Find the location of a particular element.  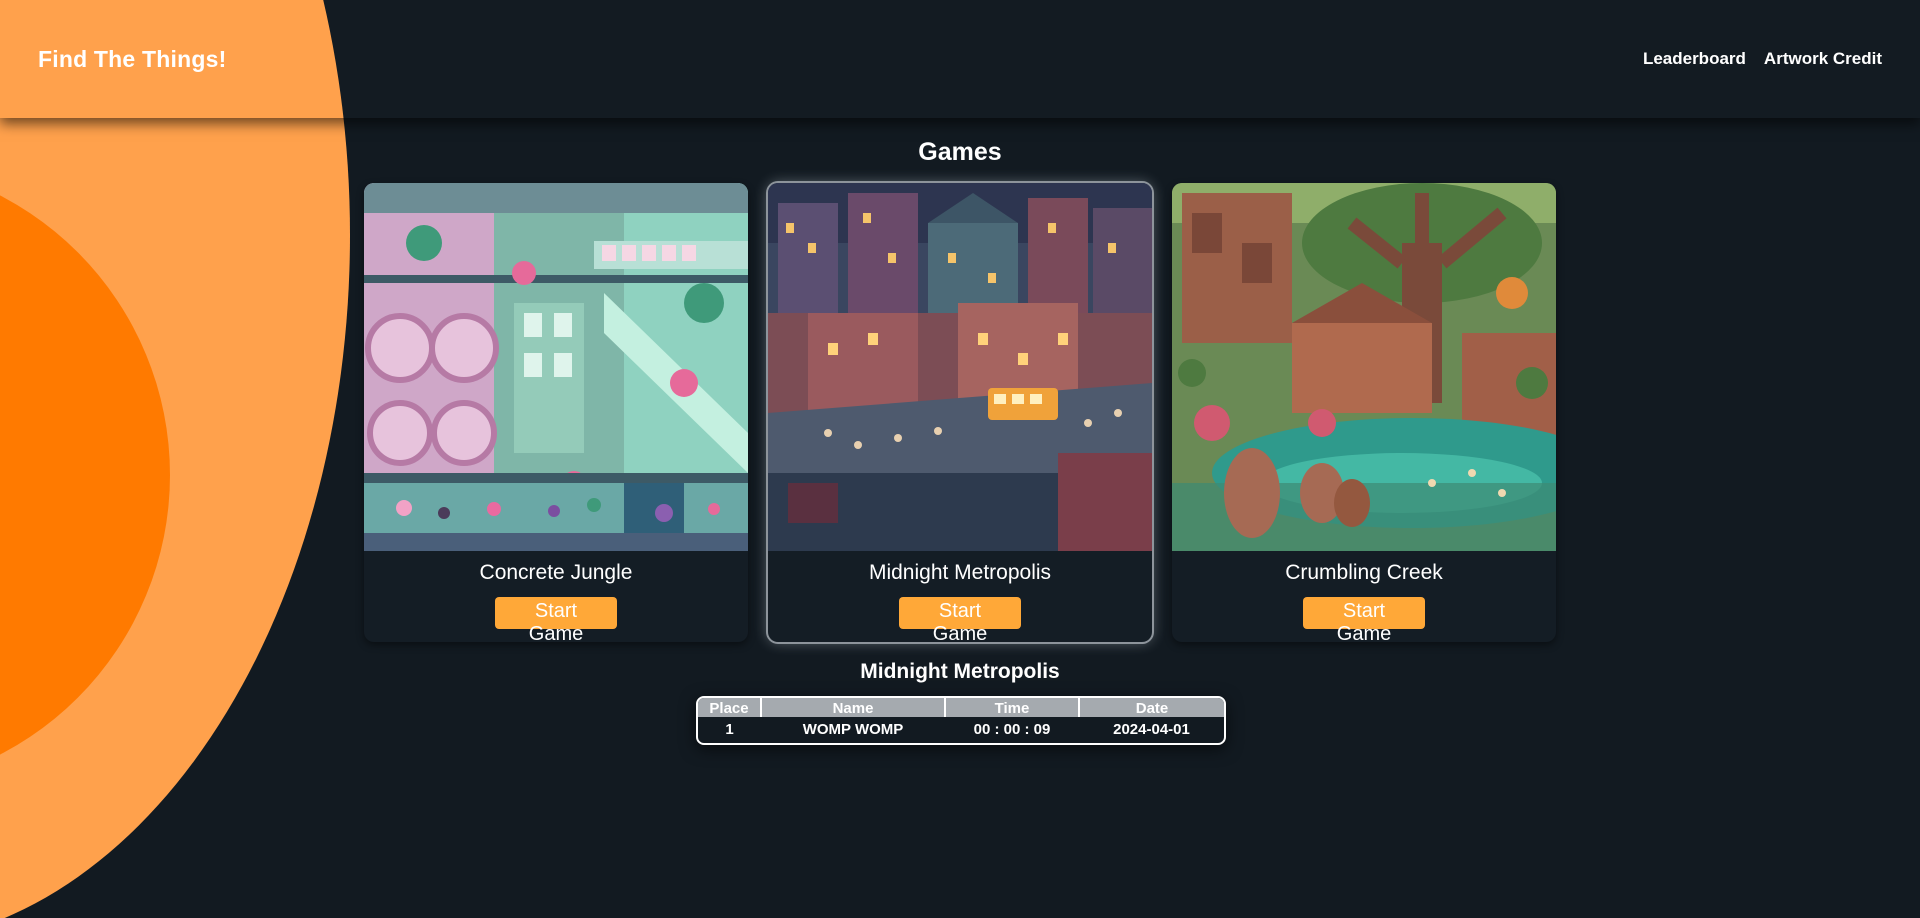

leaderboard-title: Midnight Metropolis is located at coordinates (960, 671).